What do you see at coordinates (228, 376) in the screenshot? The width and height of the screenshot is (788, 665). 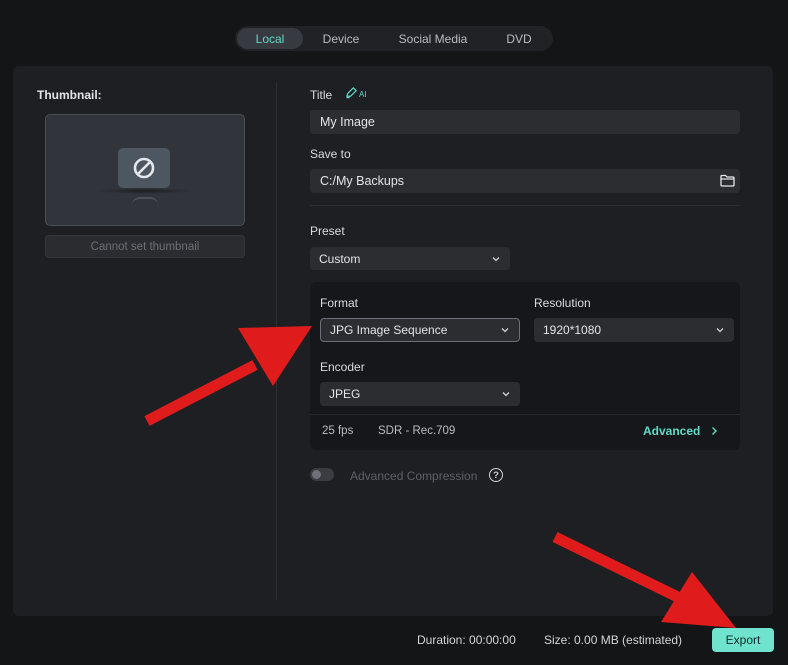 I see `red-arrow-format` at bounding box center [228, 376].